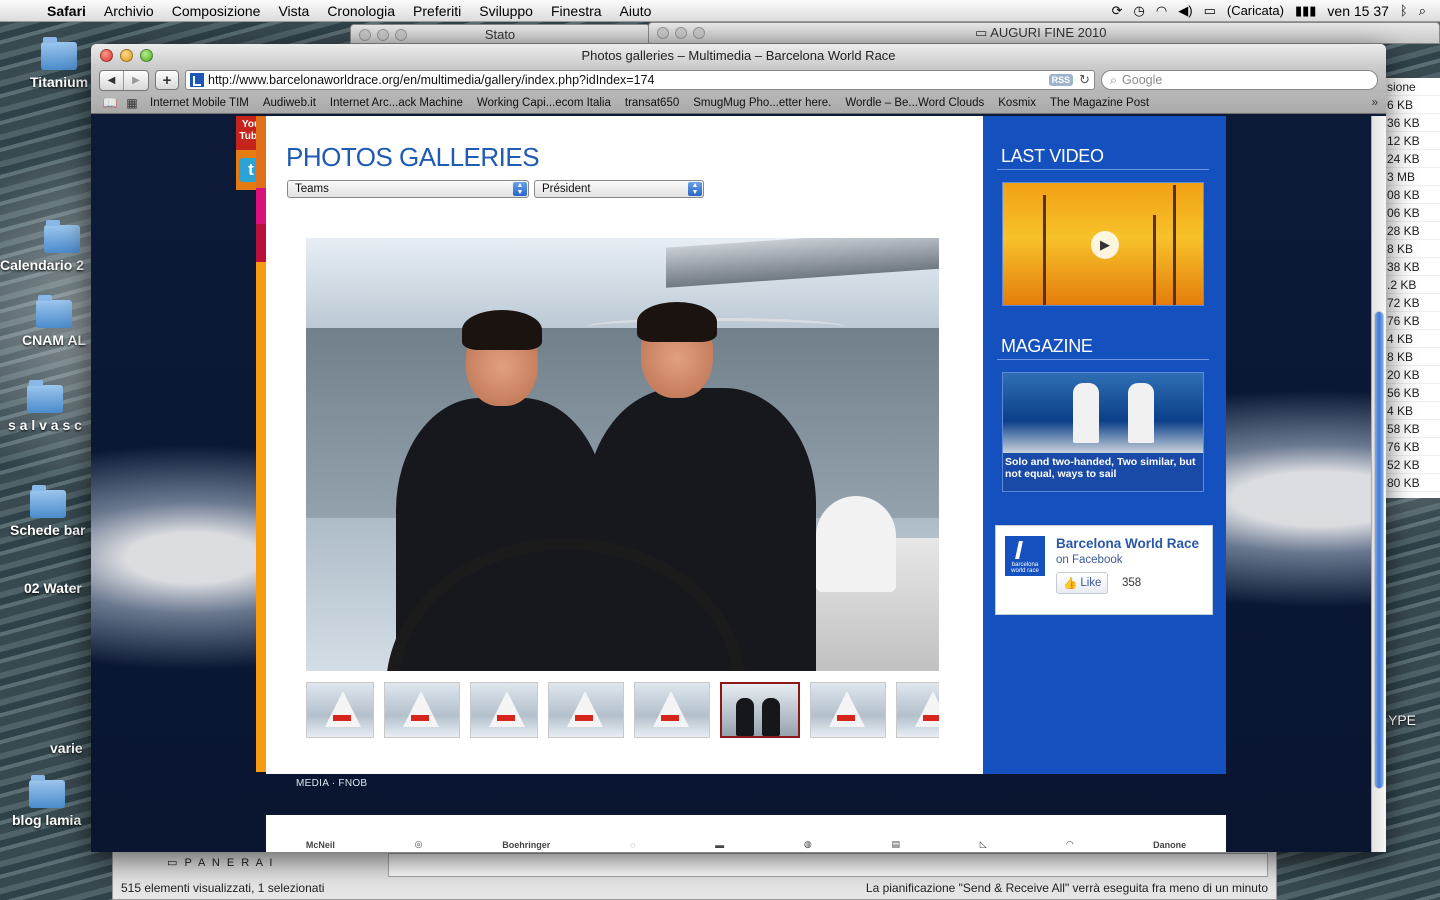  What do you see at coordinates (42, 246) in the screenshot?
I see `desktop-icon-calendario: Calendario 2` at bounding box center [42, 246].